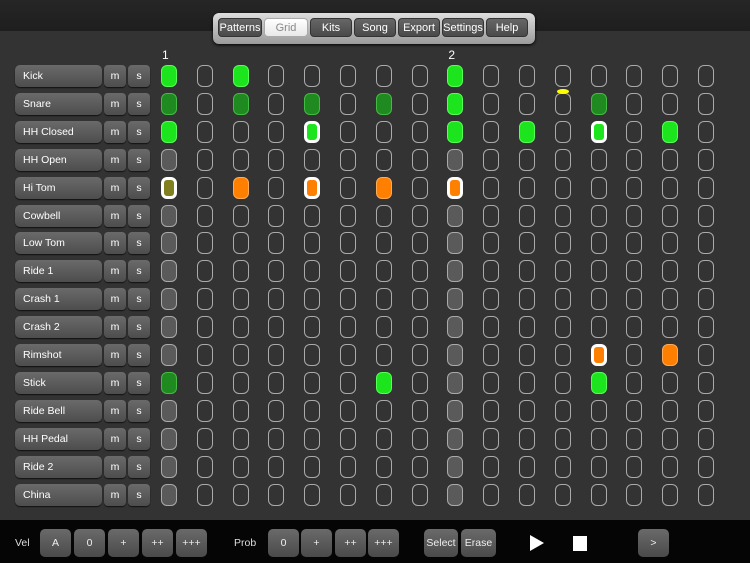 The width and height of the screenshot is (750, 563). What do you see at coordinates (58, 410) in the screenshot?
I see `track-name-button: Ride Bell` at bounding box center [58, 410].